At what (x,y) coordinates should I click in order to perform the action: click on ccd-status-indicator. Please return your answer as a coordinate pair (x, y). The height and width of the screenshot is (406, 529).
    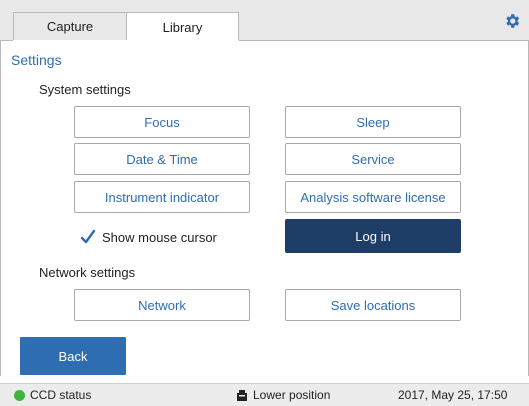
    Looking at the image, I should click on (19, 395).